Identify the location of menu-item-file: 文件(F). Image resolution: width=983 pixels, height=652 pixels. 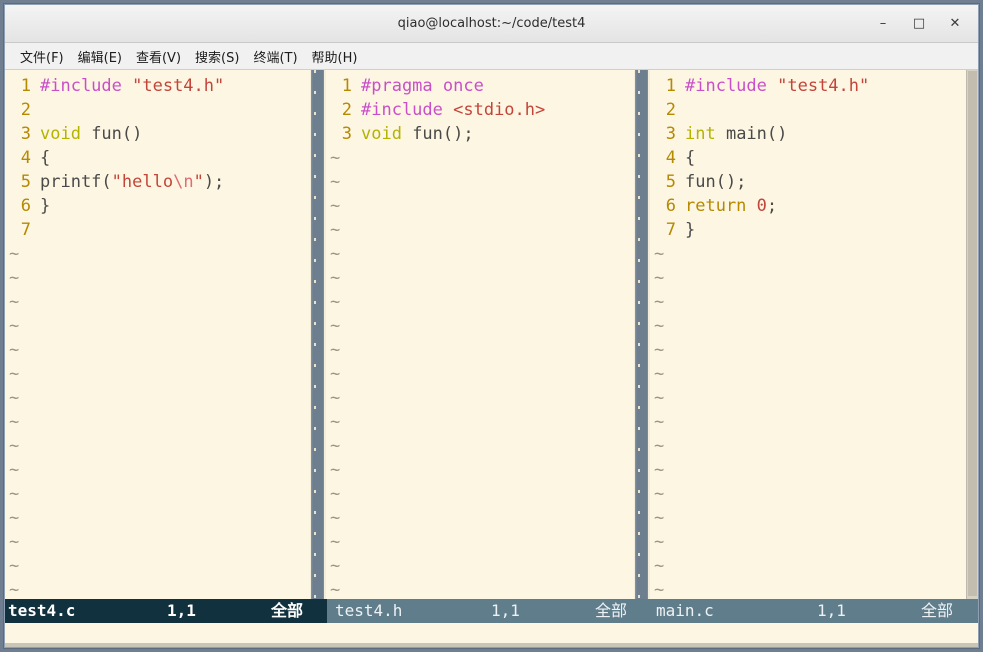
(42, 56).